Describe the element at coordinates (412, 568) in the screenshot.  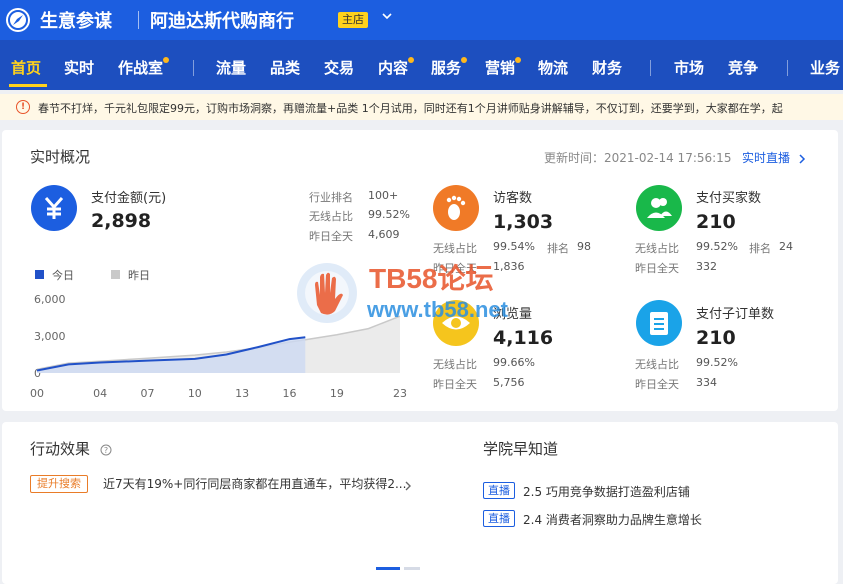
I see `carousel-dot` at that location.